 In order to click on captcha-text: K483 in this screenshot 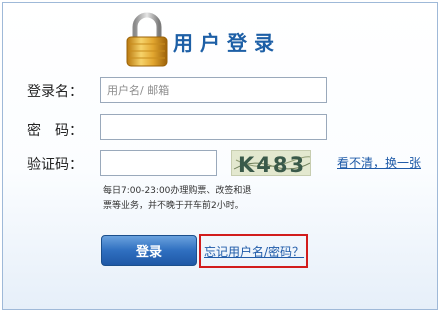, I will do `click(272, 164)`.